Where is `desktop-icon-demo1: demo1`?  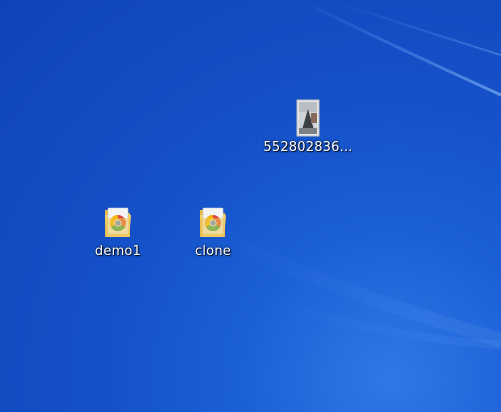
desktop-icon-demo1: demo1 is located at coordinates (118, 238).